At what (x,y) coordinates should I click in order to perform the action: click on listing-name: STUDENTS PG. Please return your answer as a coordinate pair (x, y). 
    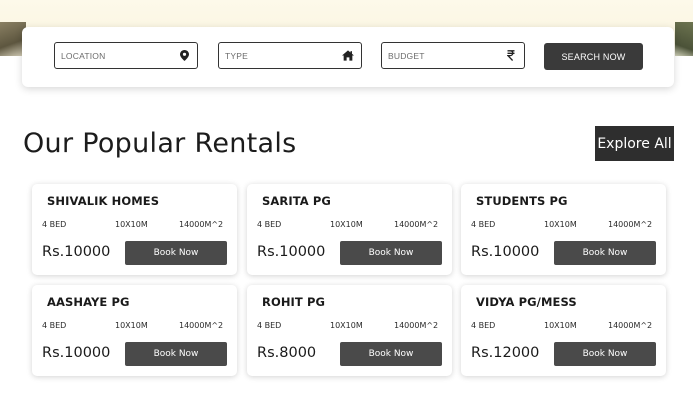
    Looking at the image, I should click on (522, 201).